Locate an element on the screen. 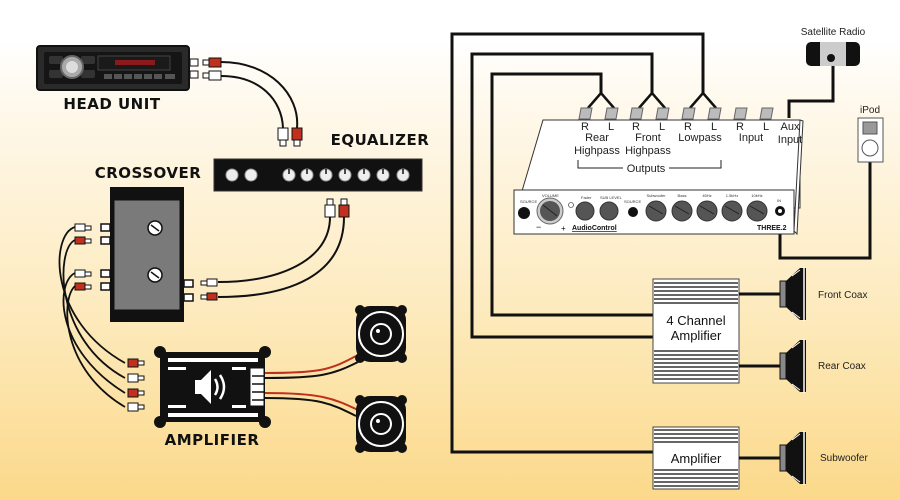 This screenshot has width=900, height=500. knob-title: Bass is located at coordinates (682, 195).